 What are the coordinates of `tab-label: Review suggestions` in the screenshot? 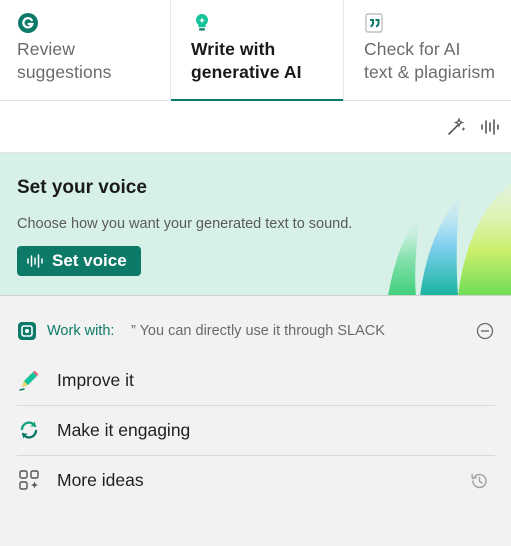 It's located at (64, 60).